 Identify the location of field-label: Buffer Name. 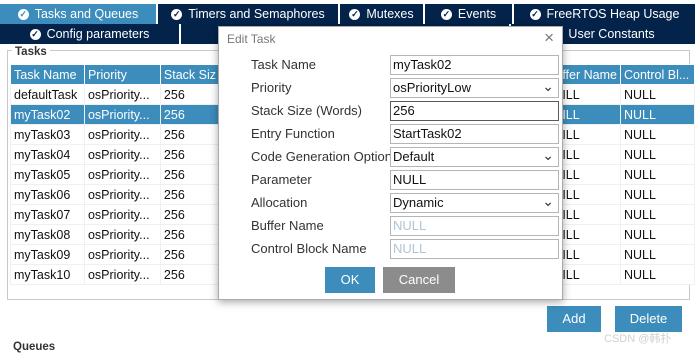
(287, 225).